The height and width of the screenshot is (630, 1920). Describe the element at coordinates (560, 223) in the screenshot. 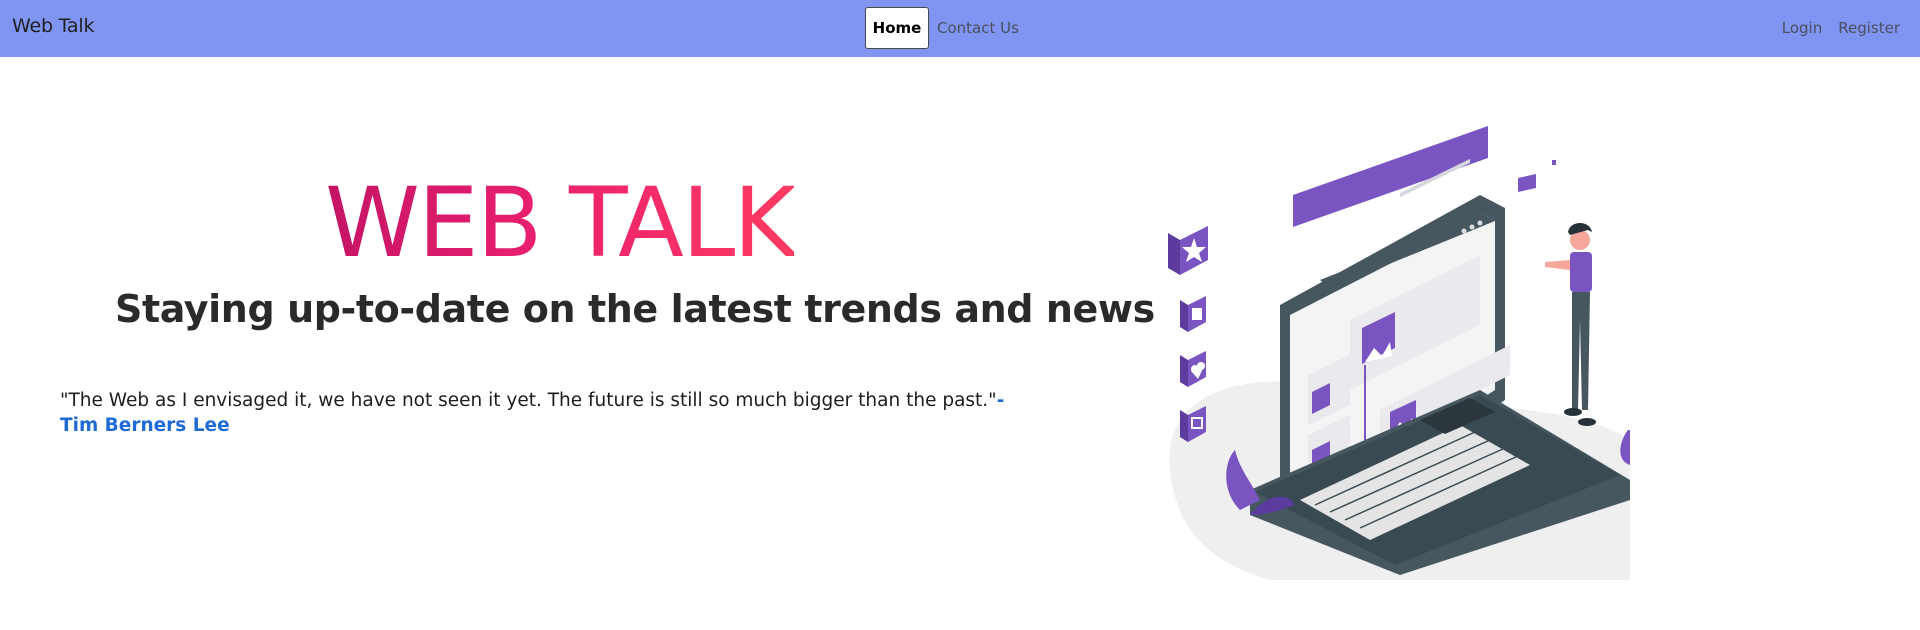

I see `hero-title: WEB TALK` at that location.